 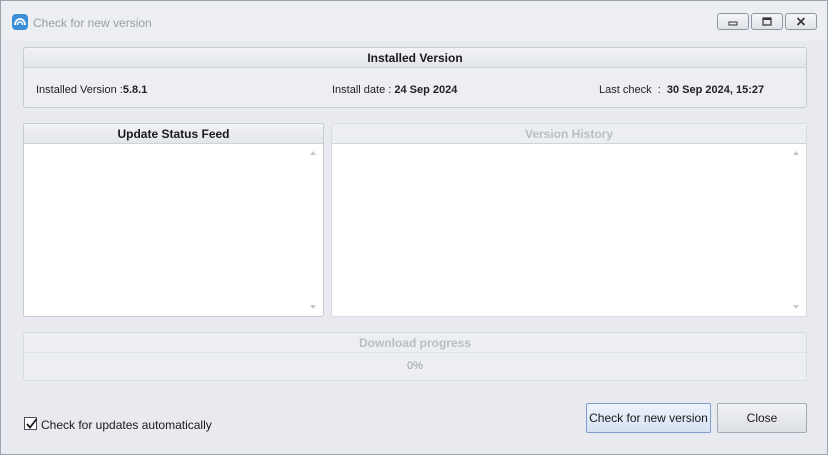 What do you see at coordinates (414, 21) in the screenshot?
I see `title-bar: Check for new version` at bounding box center [414, 21].